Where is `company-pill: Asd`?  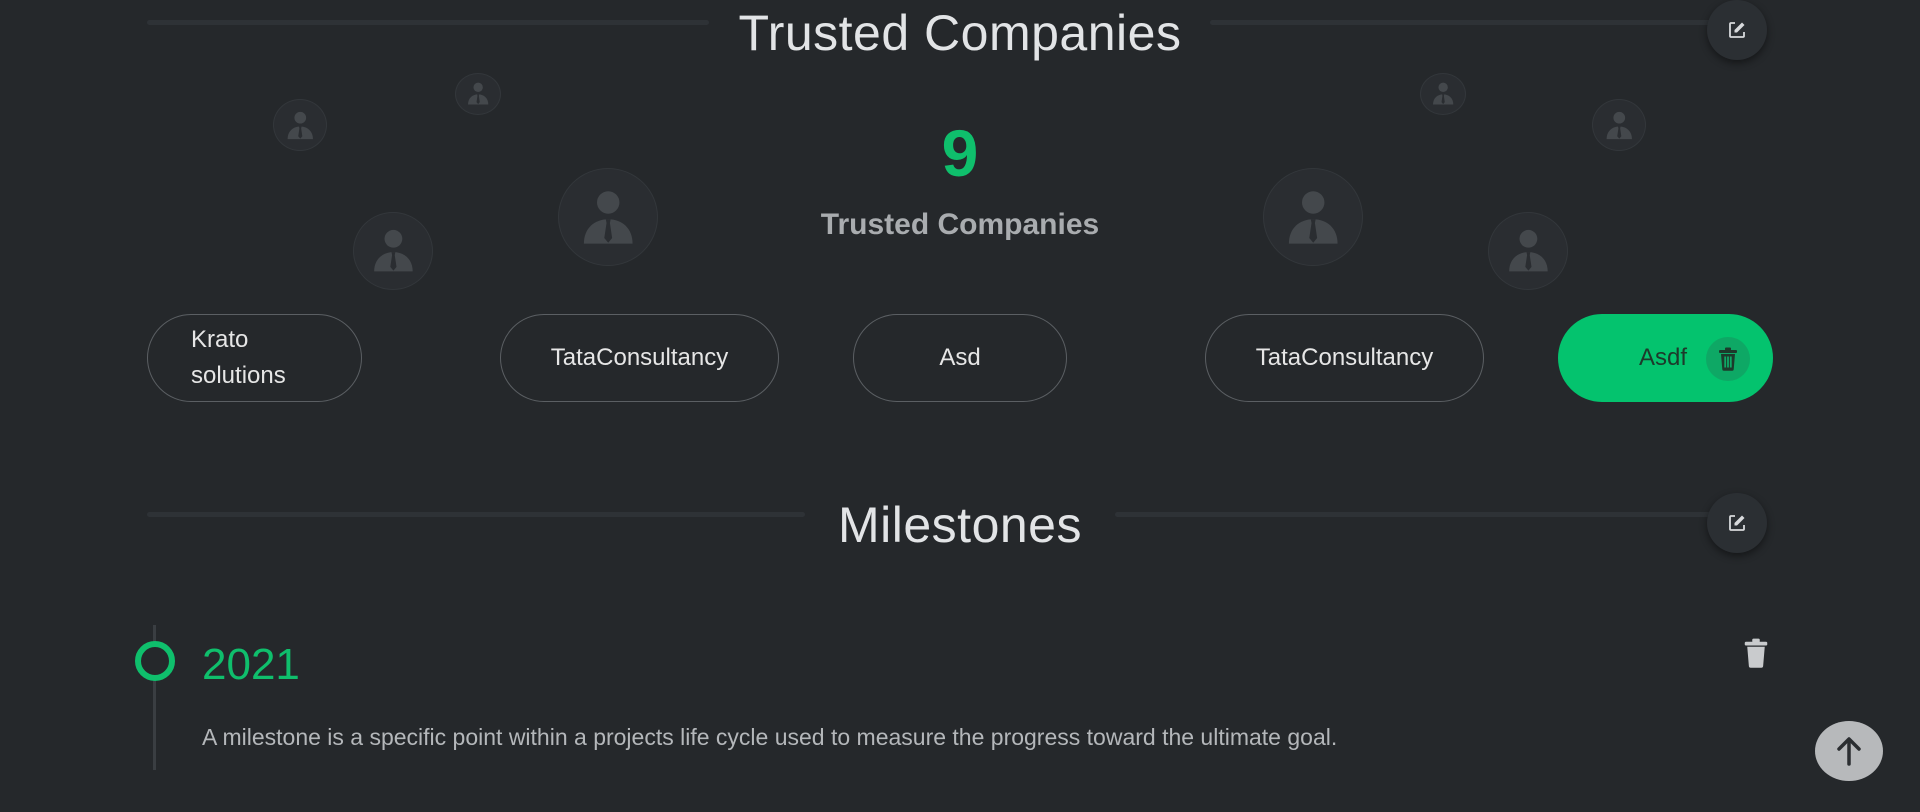 company-pill: Asd is located at coordinates (960, 358).